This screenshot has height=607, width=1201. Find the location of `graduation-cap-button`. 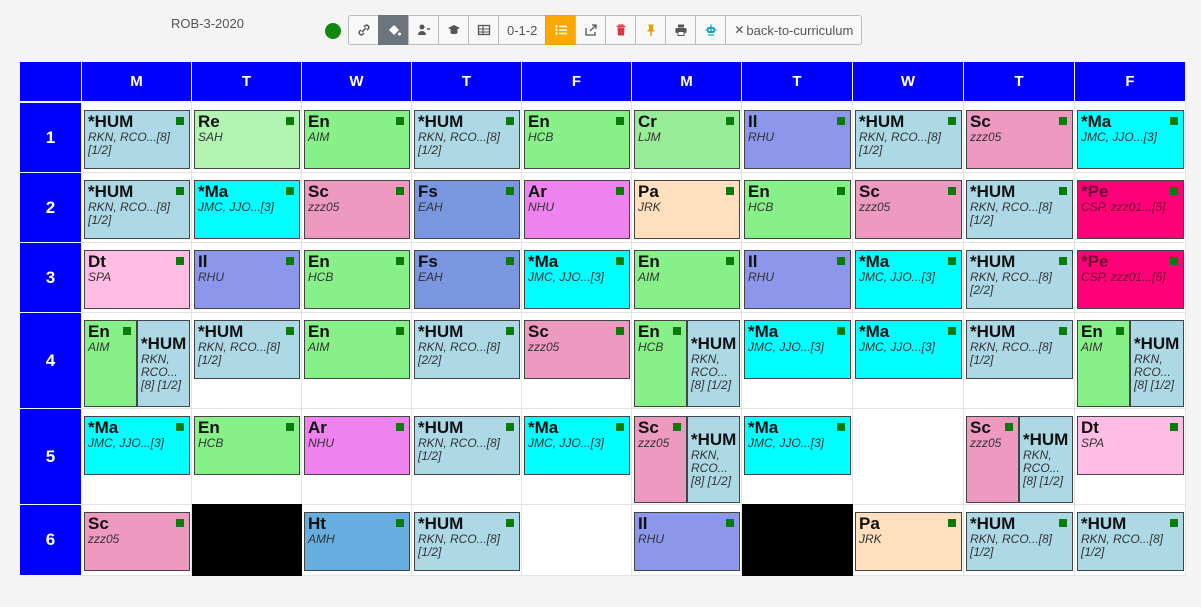

graduation-cap-button is located at coordinates (453, 30).